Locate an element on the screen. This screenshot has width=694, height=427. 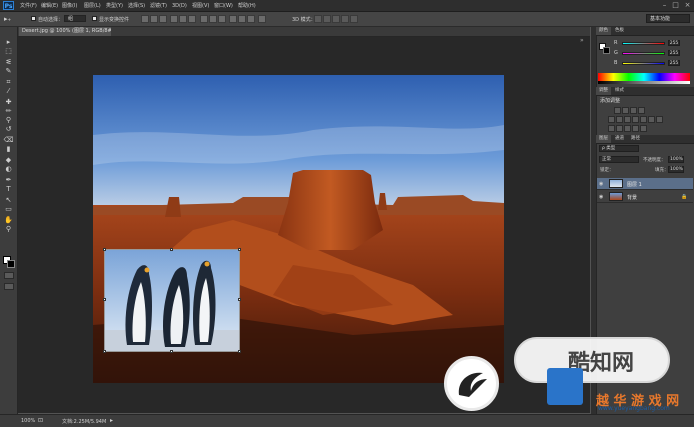
align-hcenter-icon is located at coordinates (183, 19).